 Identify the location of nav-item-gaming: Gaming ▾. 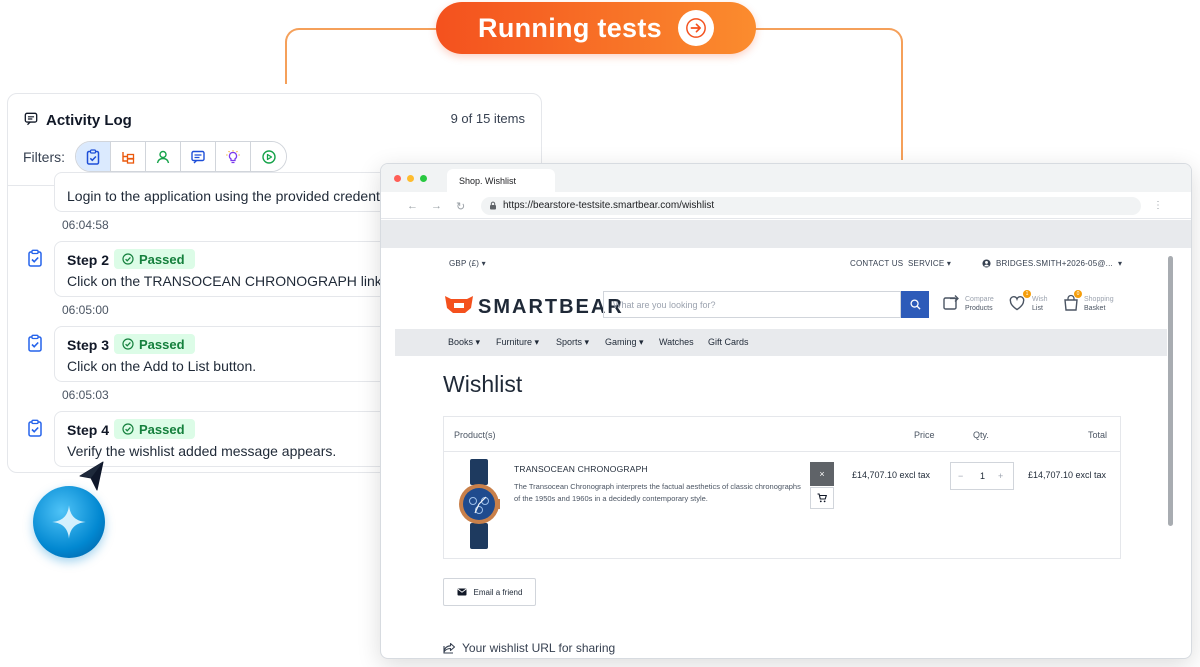
(624, 342).